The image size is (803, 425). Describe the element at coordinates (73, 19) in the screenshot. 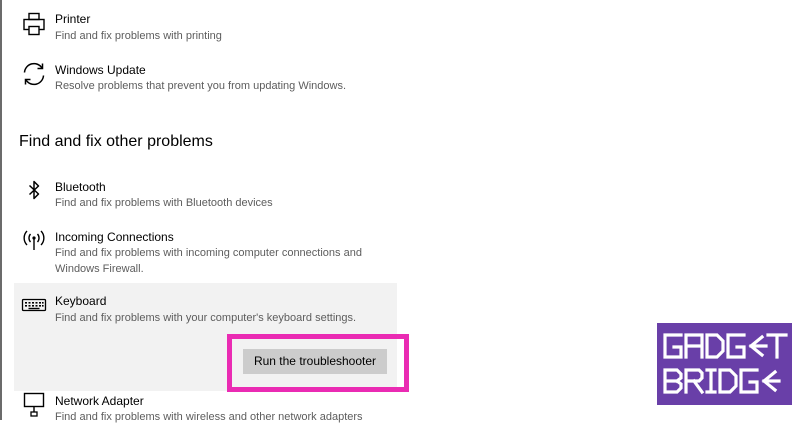

I see `troubleshooter-title: Printer` at that location.